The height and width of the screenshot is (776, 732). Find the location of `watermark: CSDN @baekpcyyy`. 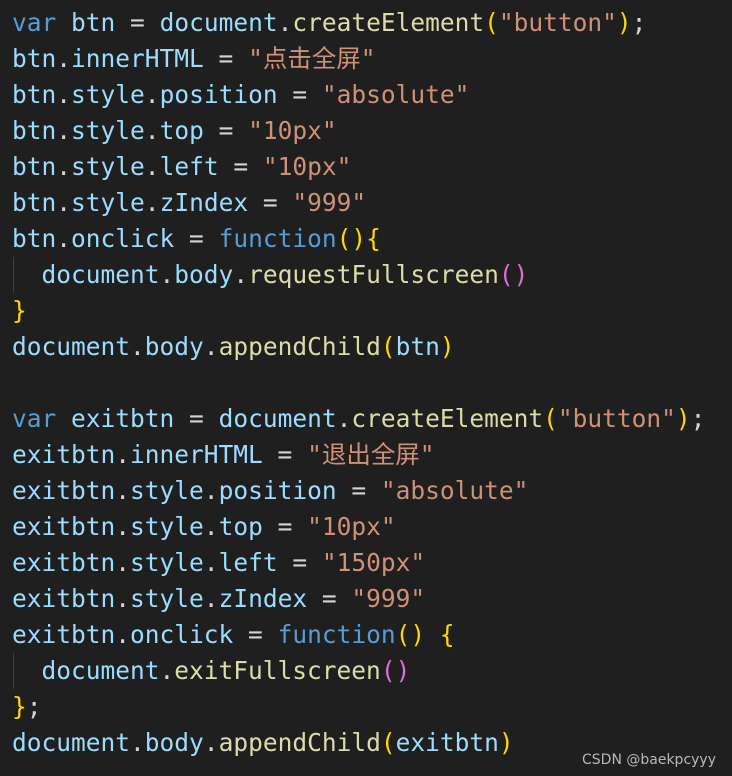

watermark: CSDN @baekpcyyy is located at coordinates (649, 760).